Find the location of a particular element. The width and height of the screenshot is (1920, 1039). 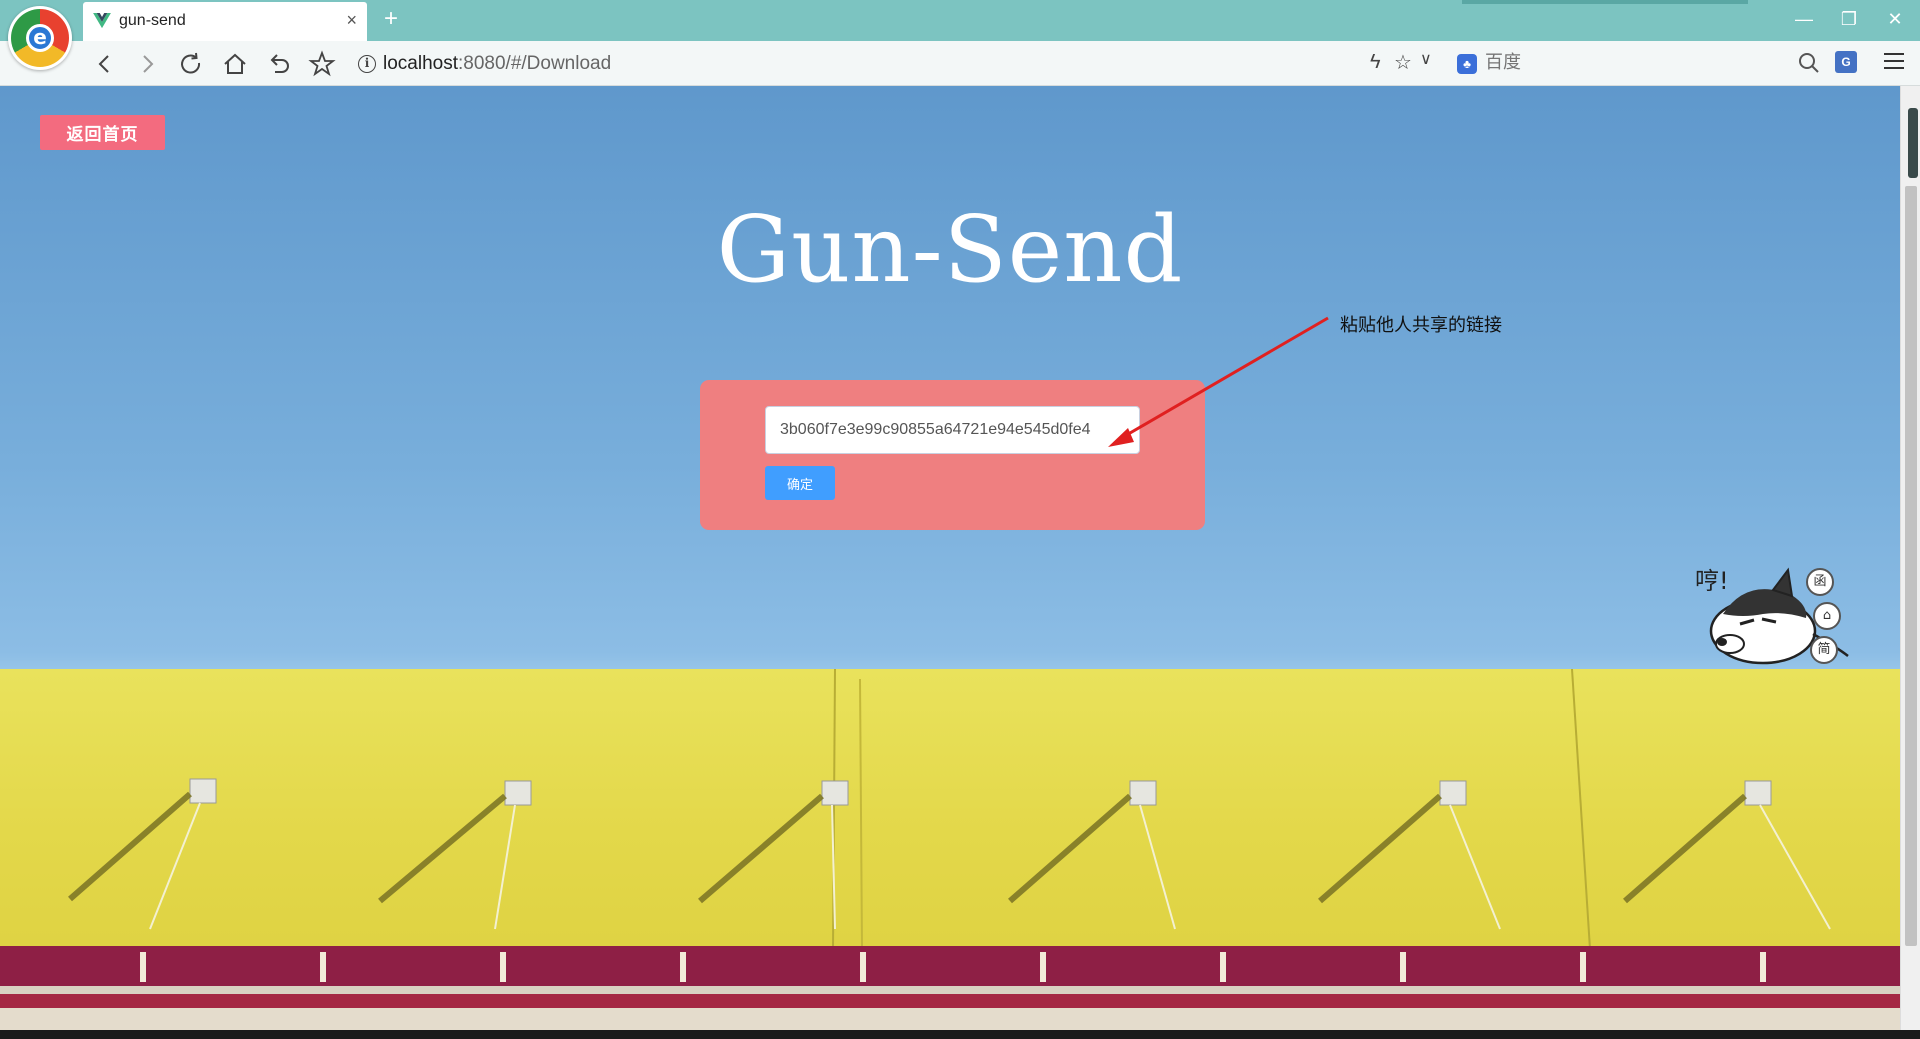

page-scrollbar is located at coordinates (1910, 558).